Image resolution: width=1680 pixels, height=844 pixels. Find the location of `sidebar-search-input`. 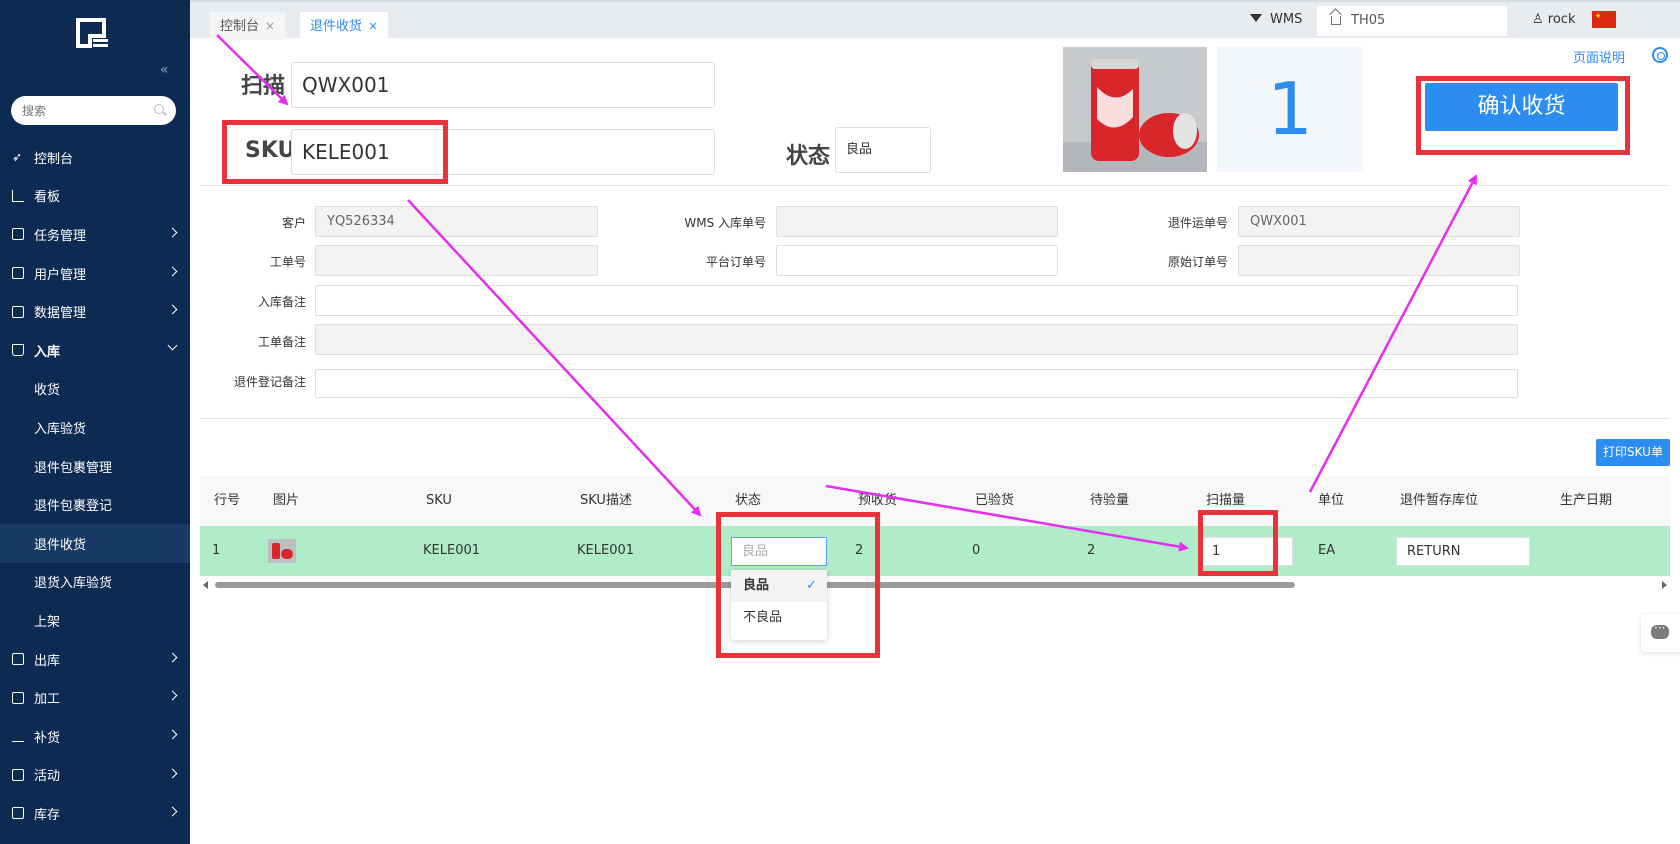

sidebar-search-input is located at coordinates (76, 110).